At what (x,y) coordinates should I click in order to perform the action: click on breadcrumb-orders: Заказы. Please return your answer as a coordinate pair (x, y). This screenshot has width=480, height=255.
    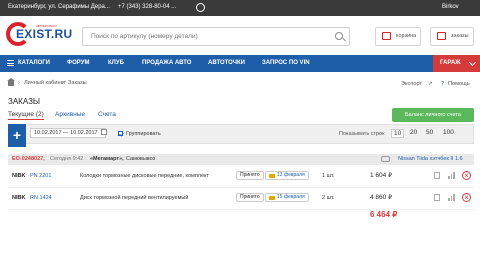
    Looking at the image, I should click on (77, 83).